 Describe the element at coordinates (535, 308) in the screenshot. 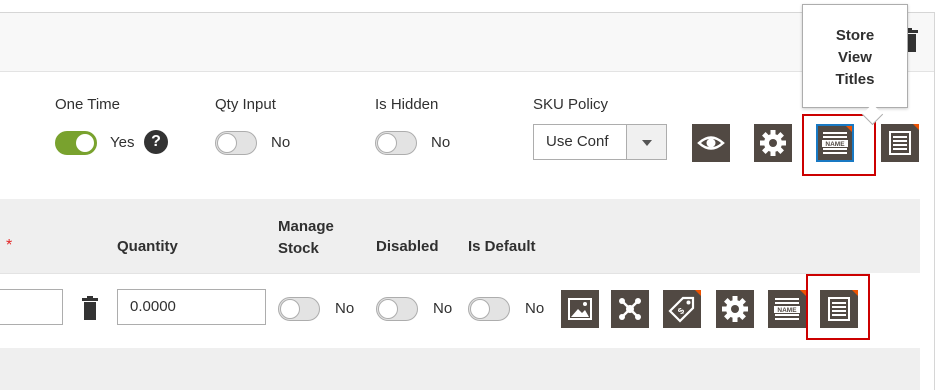

I see `is-default-value: No` at that location.